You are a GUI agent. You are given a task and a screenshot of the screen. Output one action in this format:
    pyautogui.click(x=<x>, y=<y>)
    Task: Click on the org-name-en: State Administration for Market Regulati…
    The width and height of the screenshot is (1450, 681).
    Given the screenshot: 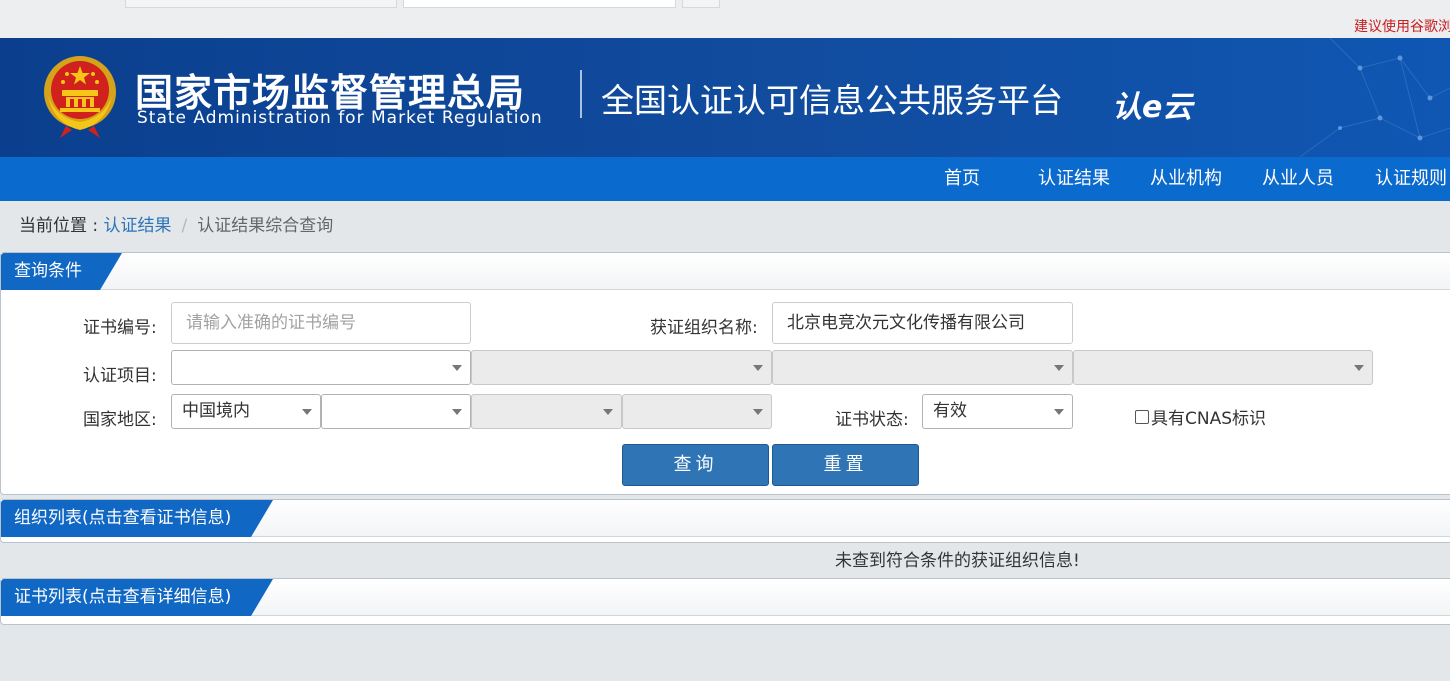 What is the action you would take?
    pyautogui.click(x=340, y=118)
    